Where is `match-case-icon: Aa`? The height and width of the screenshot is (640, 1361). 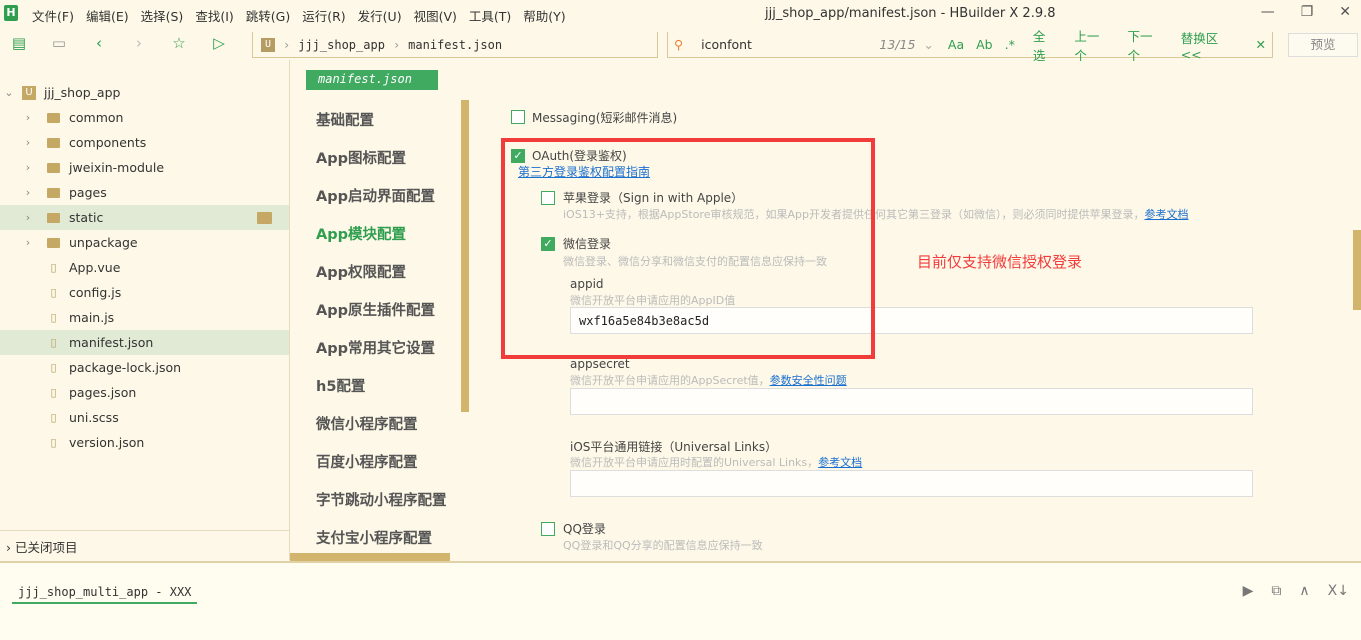
match-case-icon: Aa is located at coordinates (956, 44).